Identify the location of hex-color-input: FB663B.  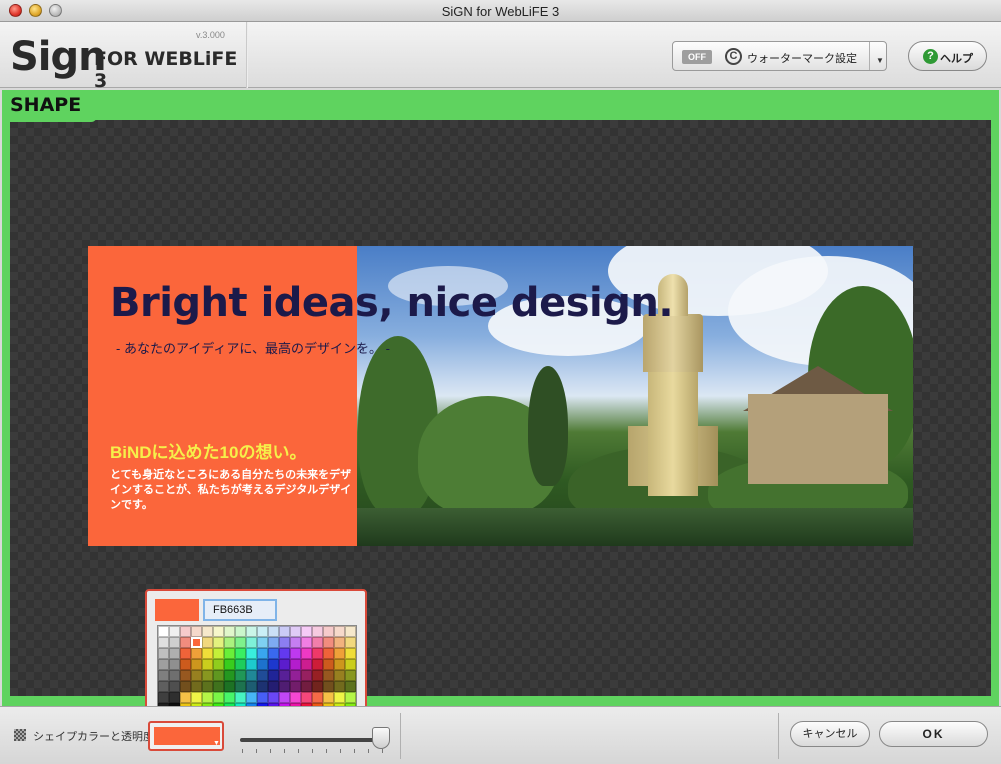
(240, 610).